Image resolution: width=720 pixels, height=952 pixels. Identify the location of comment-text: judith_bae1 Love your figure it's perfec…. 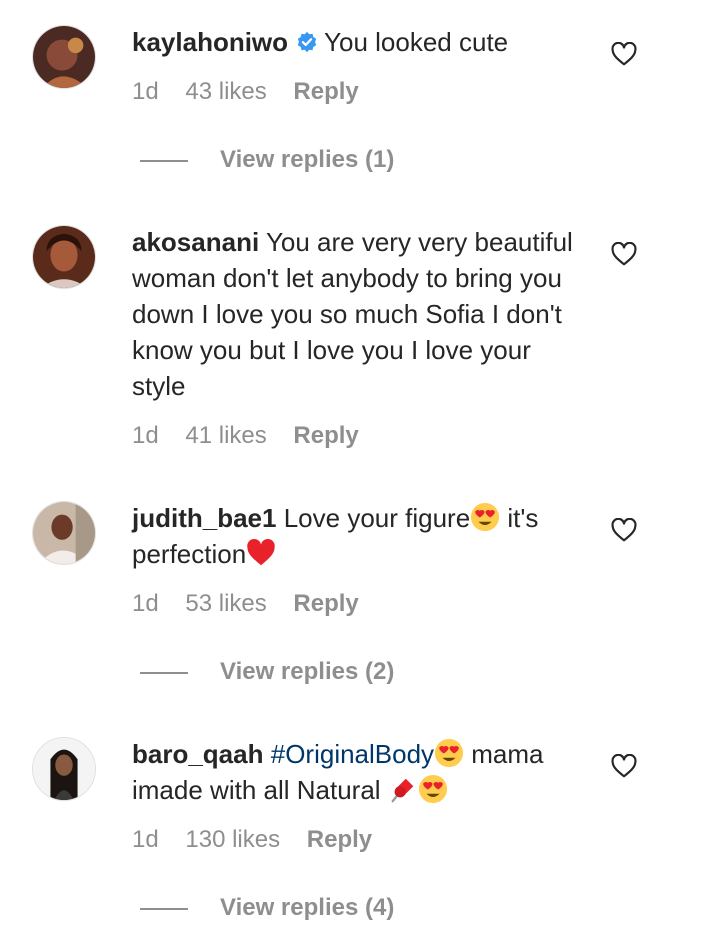
(354, 536).